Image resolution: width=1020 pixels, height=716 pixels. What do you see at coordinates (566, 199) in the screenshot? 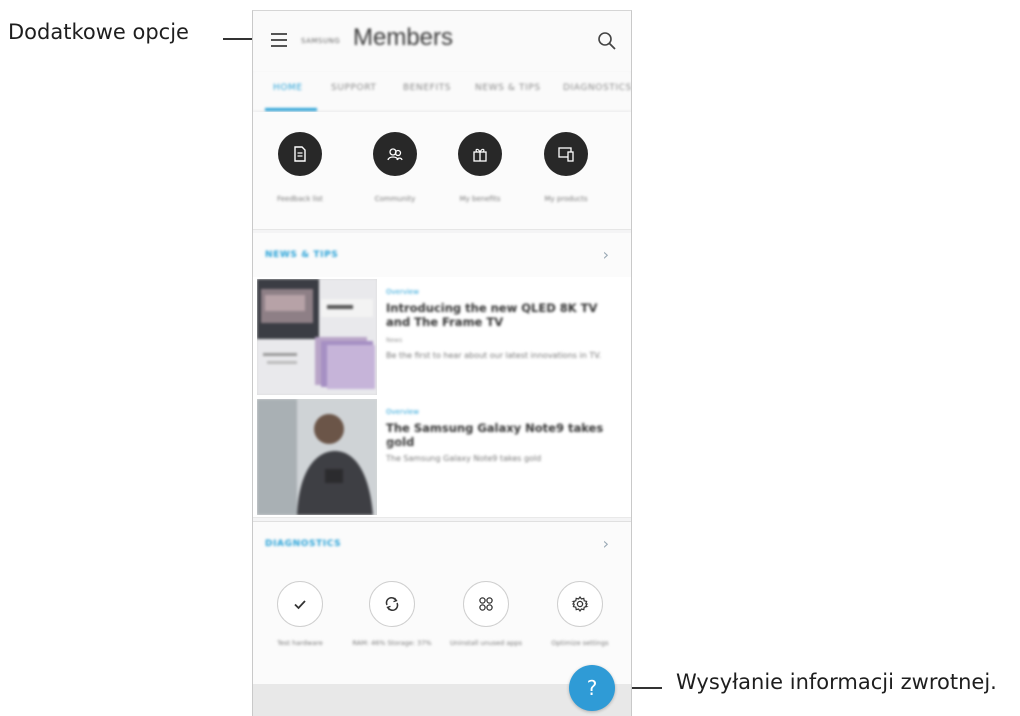
I see `quick-action-label: My products` at bounding box center [566, 199].